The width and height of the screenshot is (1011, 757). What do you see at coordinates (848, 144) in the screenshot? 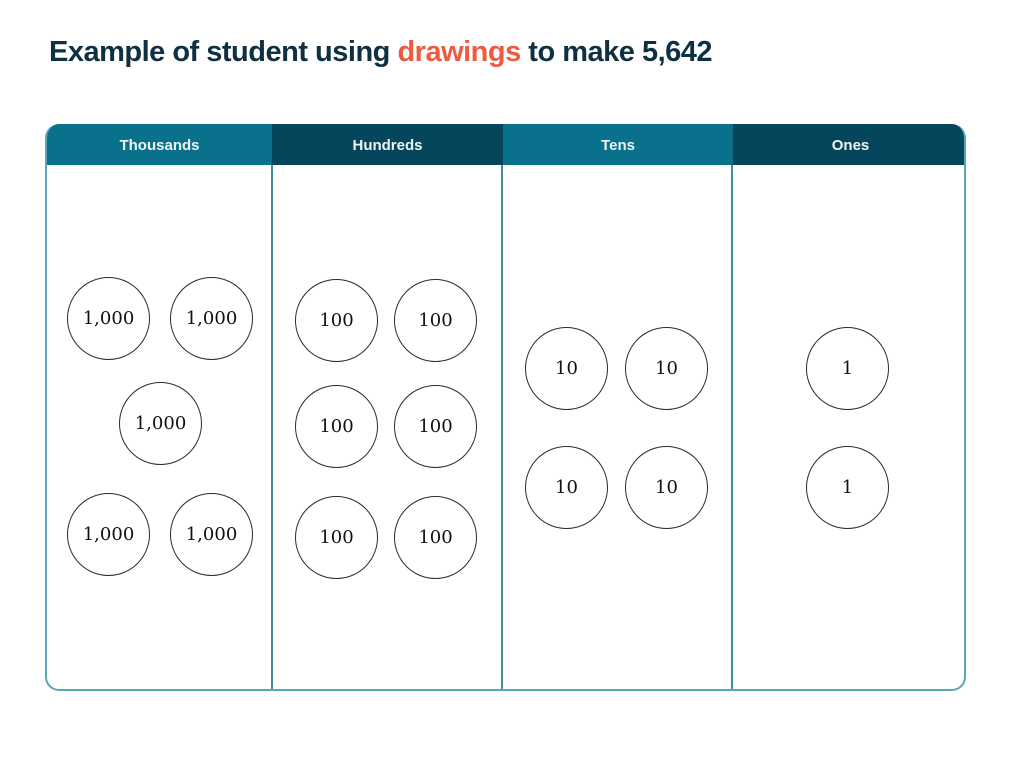
I see `header-ones: Ones` at bounding box center [848, 144].